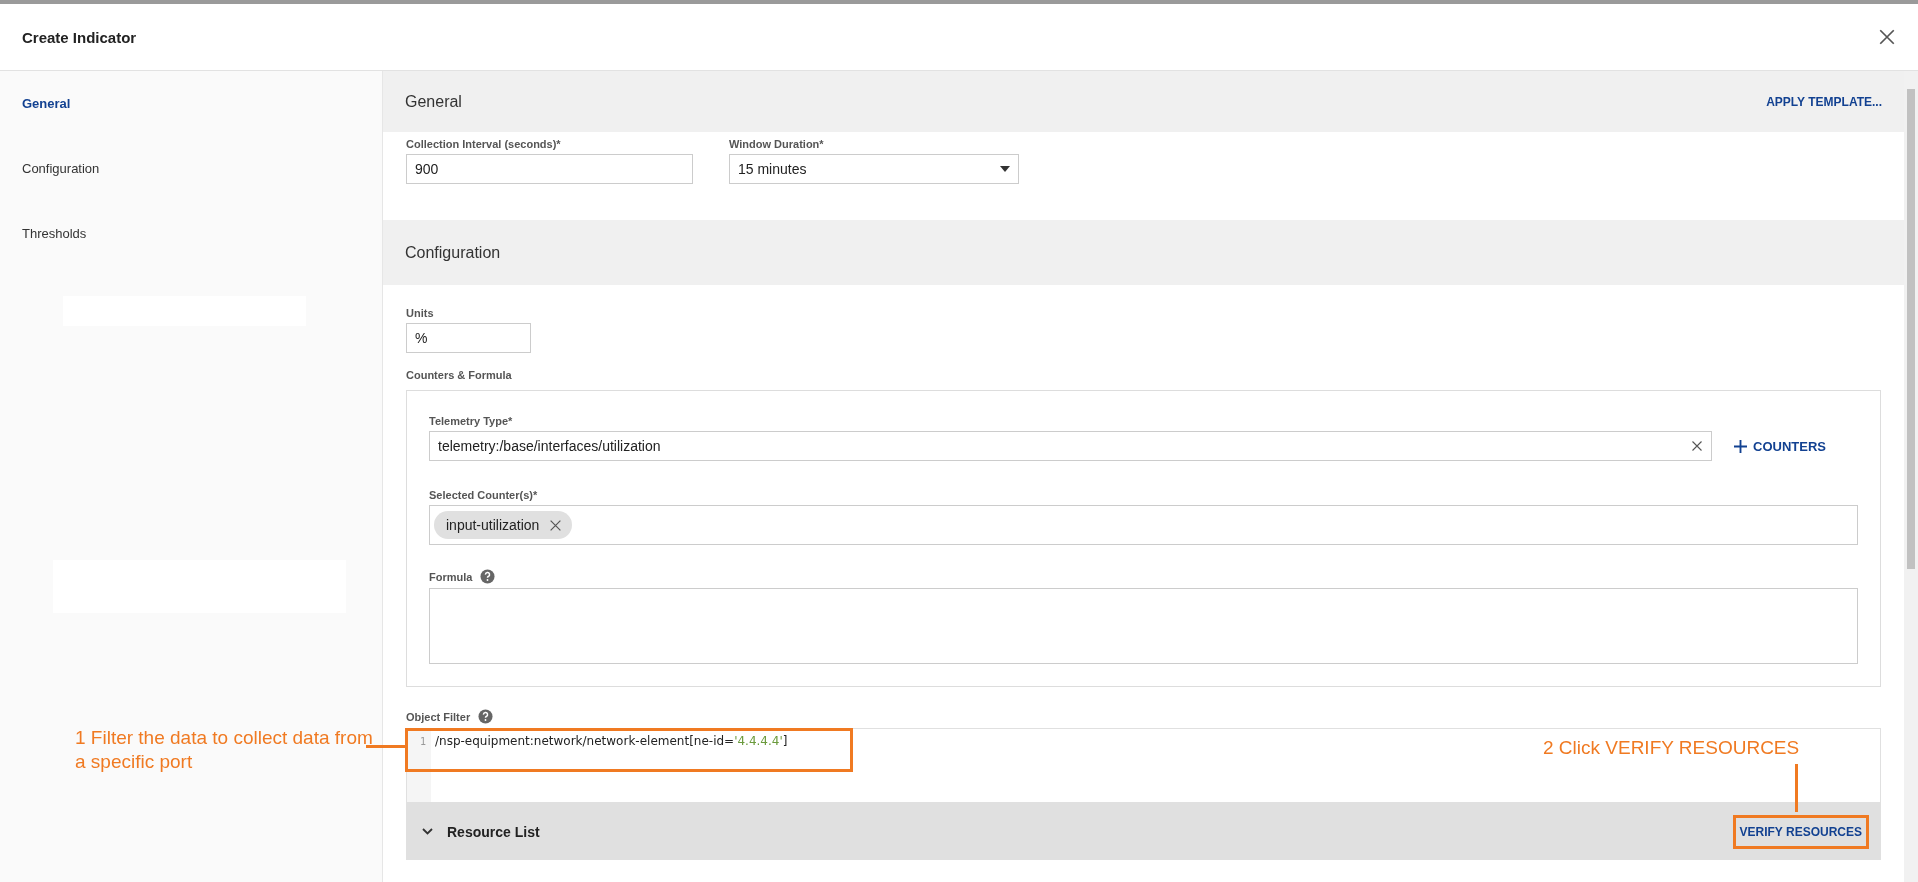 Image resolution: width=1918 pixels, height=882 pixels. I want to click on annotation-text: 1 Filter the data to collect data from a specific port, so click(224, 750).